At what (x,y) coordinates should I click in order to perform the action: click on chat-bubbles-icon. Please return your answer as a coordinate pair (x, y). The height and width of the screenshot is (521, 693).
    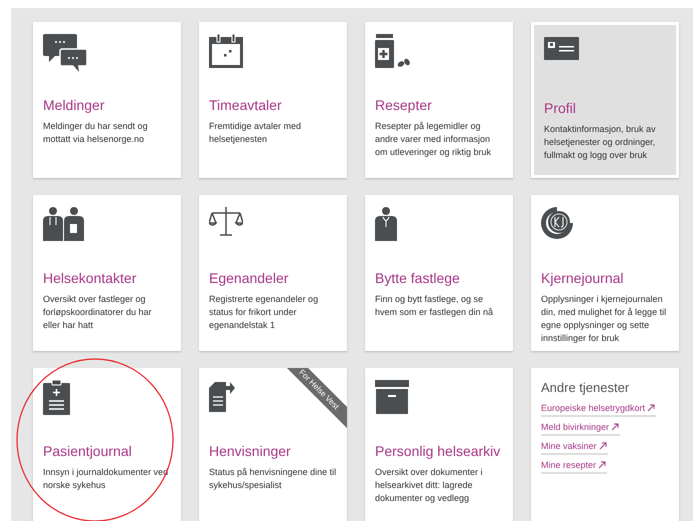
    Looking at the image, I should click on (65, 53).